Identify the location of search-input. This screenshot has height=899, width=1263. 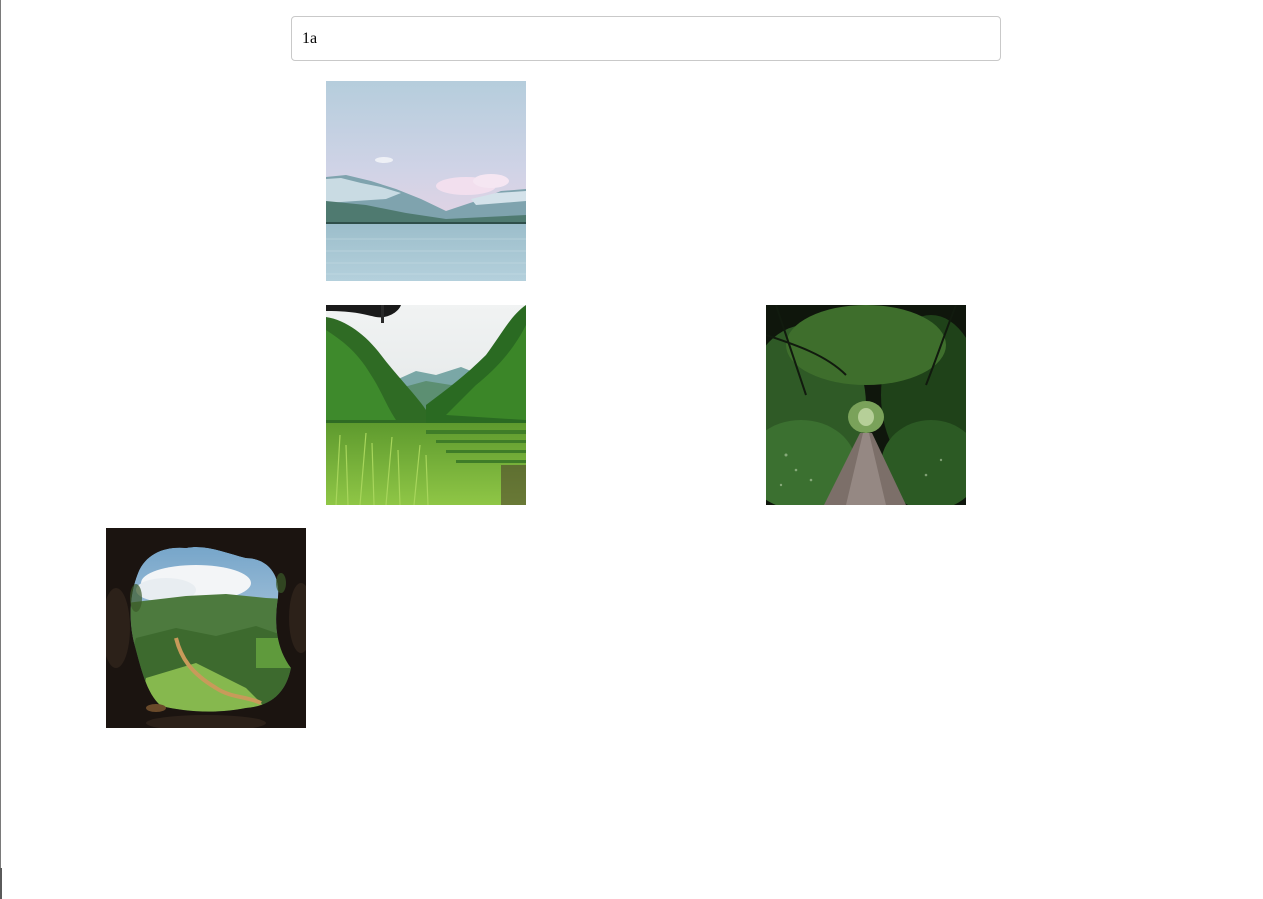
(646, 38).